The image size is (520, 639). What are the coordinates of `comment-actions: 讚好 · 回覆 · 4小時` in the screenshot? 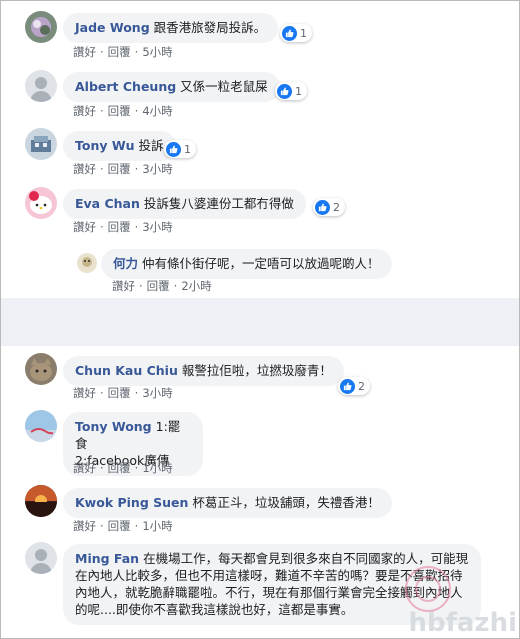 It's located at (123, 111).